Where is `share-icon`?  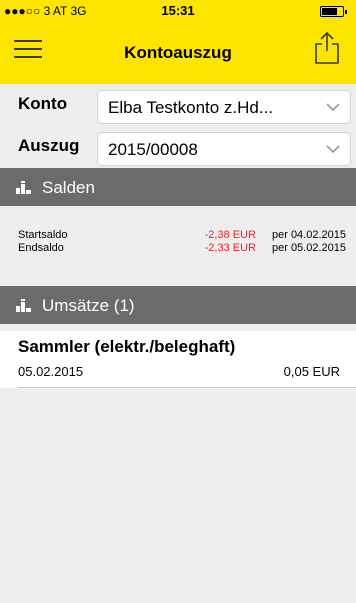 share-icon is located at coordinates (327, 48).